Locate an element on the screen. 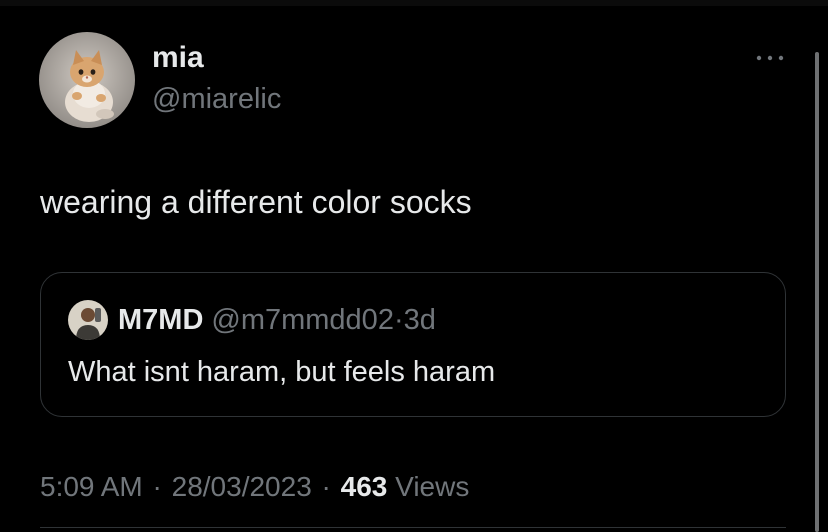  quote-header: M7MD @m7mmdd02·3d is located at coordinates (277, 320).